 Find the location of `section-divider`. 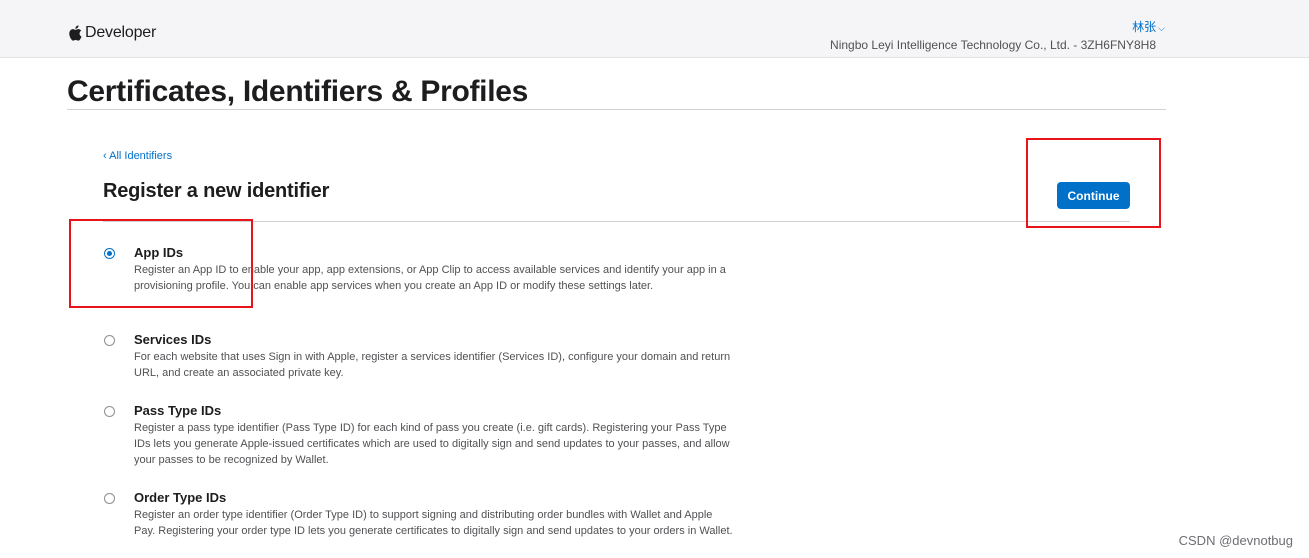

section-divider is located at coordinates (616, 221).